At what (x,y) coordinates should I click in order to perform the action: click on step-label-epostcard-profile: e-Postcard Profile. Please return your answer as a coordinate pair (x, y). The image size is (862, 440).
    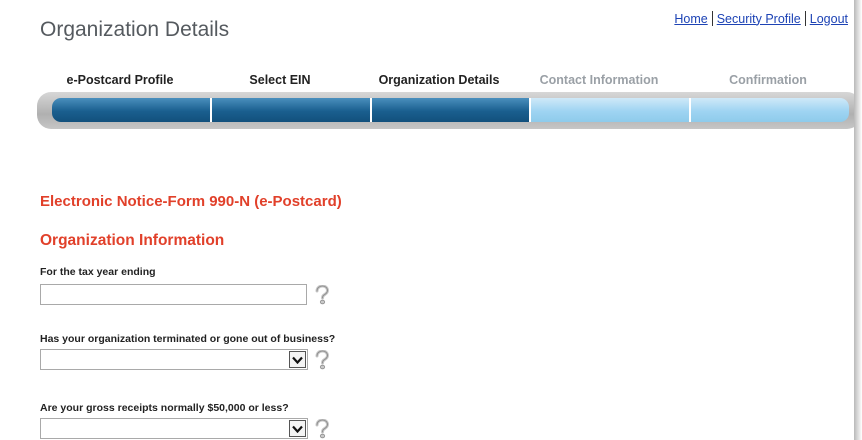
    Looking at the image, I should click on (120, 80).